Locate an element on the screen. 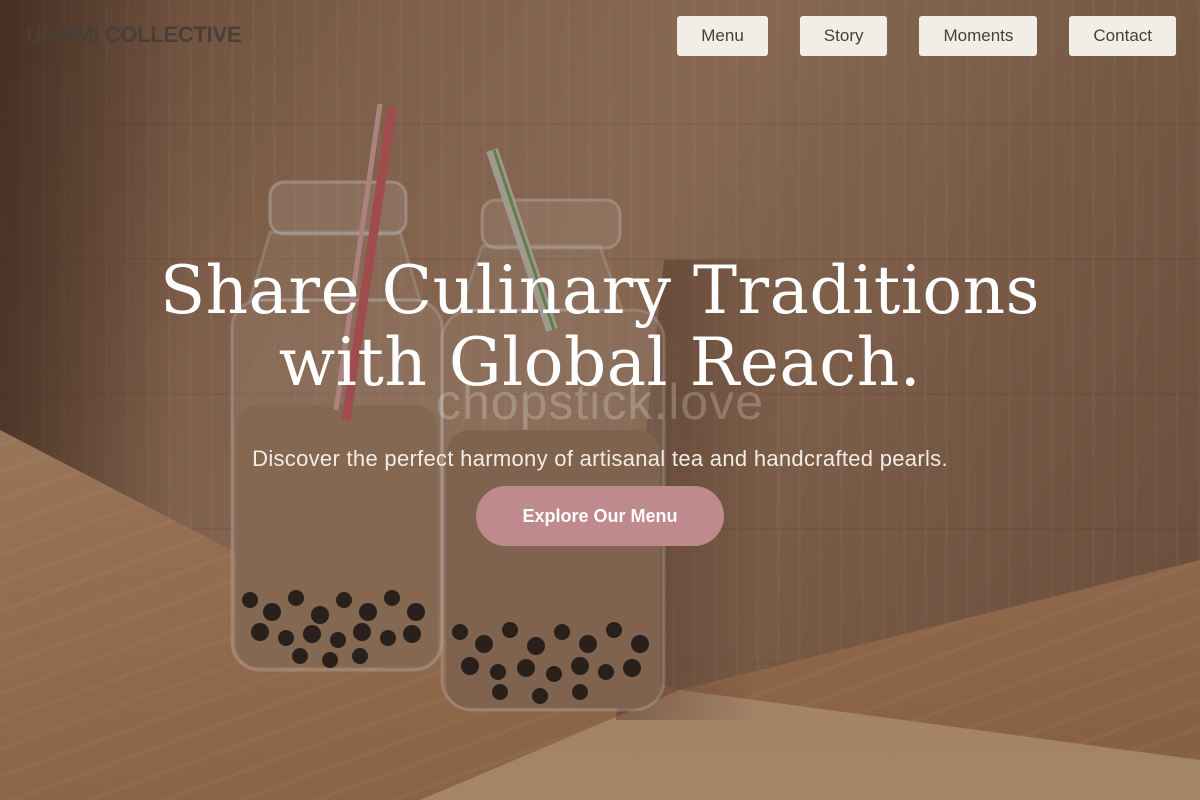  hero-headline-line2: with Global Reach. is located at coordinates (600, 362).